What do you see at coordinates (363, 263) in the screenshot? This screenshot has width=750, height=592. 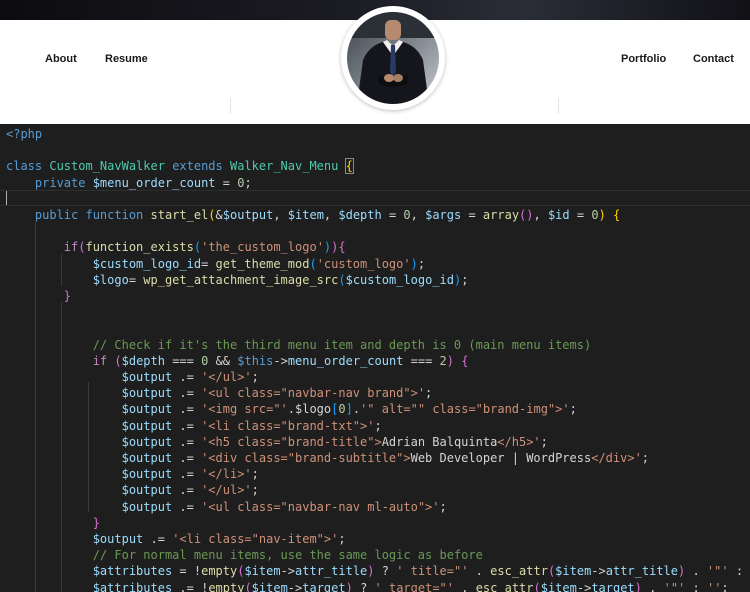 I see `code-token: 'custom_logo'` at bounding box center [363, 263].